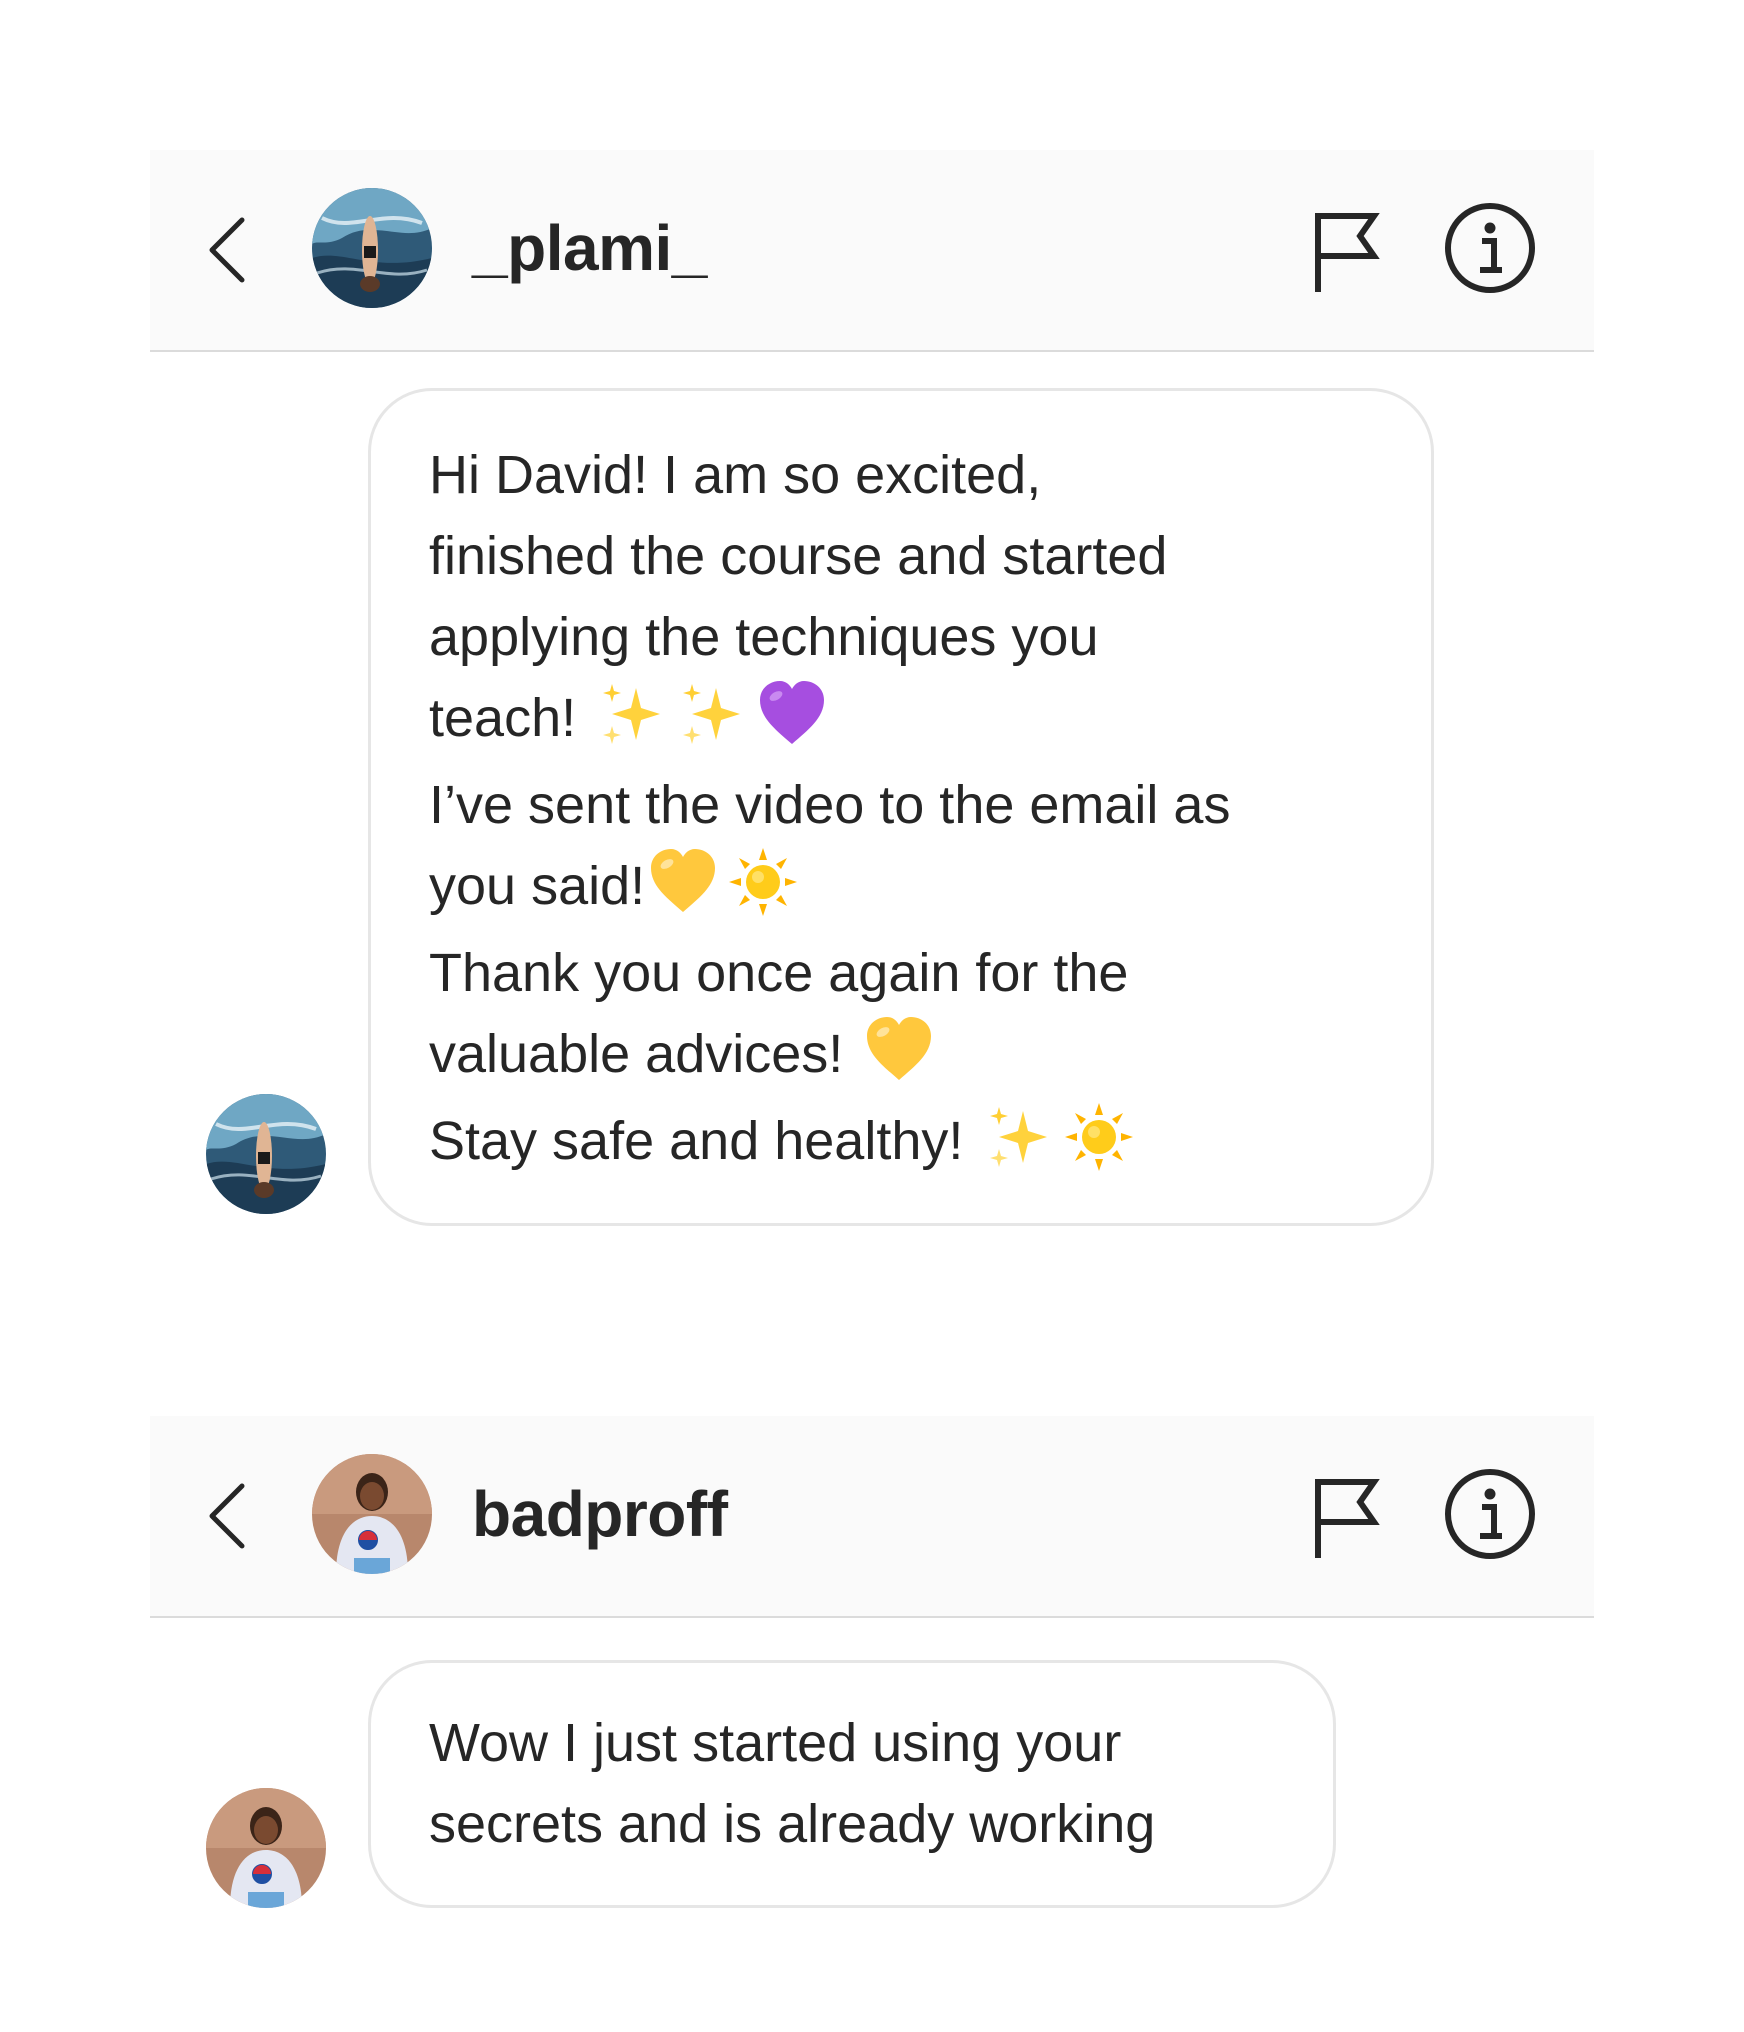  Describe the element at coordinates (902, 718) in the screenshot. I see `message-line-with-emoji: teach!` at that location.